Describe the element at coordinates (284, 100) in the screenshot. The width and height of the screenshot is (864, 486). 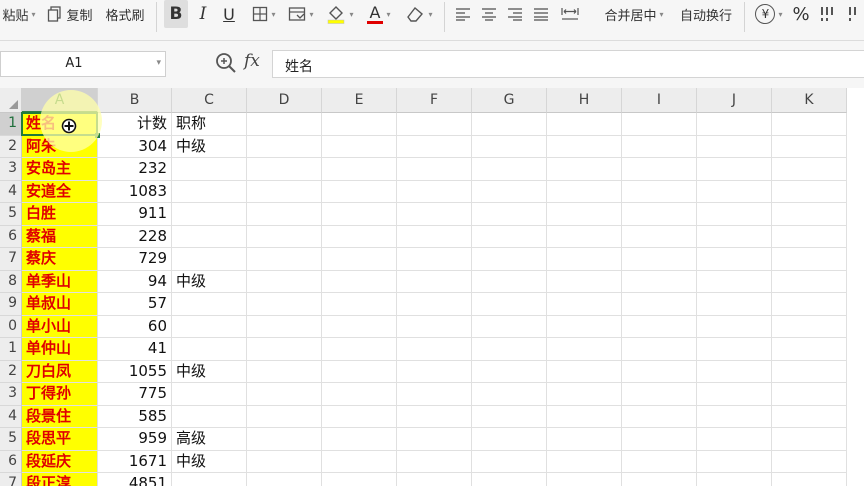
I see `column-header-d: D` at that location.